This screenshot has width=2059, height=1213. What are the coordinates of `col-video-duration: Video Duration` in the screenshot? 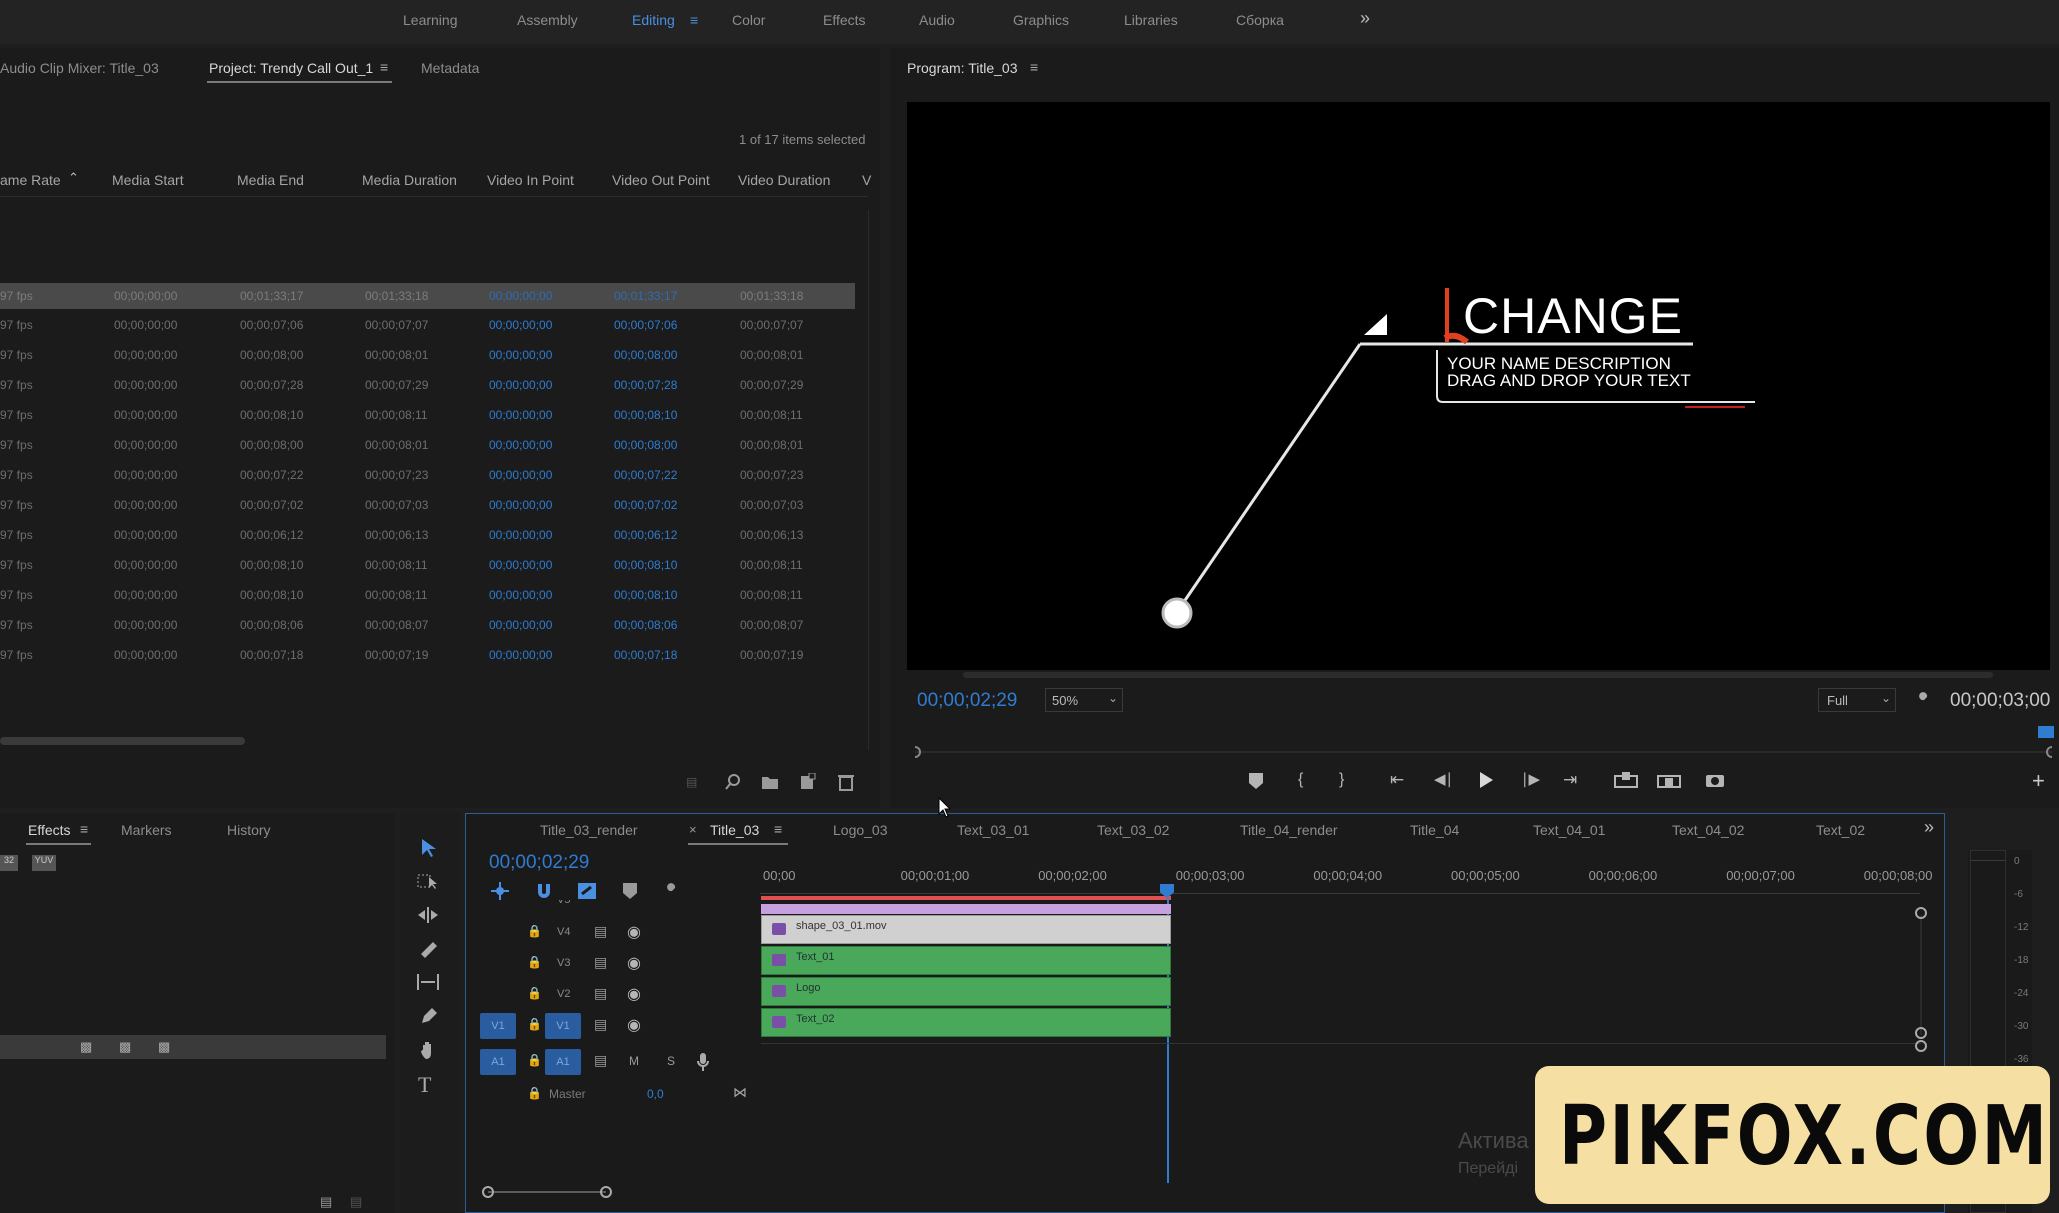 It's located at (784, 180).